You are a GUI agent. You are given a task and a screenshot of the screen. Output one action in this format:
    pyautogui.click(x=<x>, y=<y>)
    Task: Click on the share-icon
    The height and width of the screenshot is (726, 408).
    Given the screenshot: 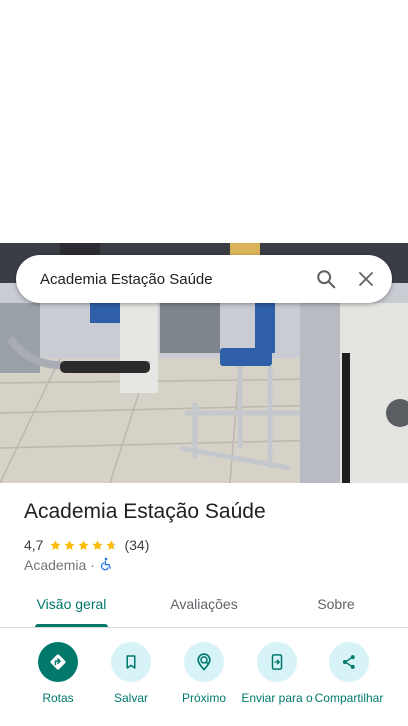 What is the action you would take?
    pyautogui.click(x=349, y=662)
    